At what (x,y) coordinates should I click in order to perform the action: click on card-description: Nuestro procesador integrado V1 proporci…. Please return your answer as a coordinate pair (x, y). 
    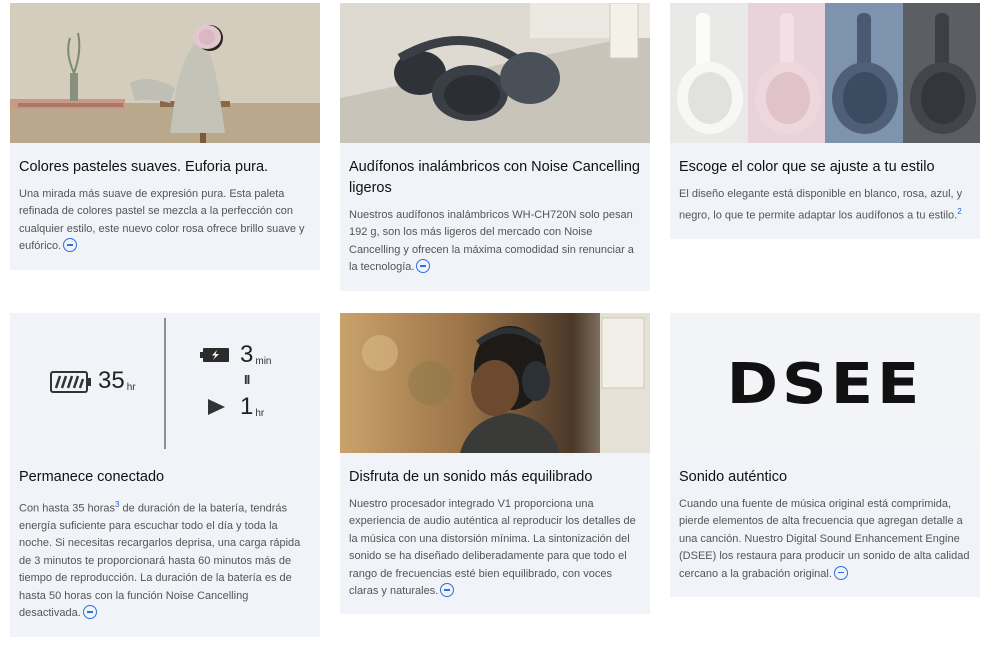
    Looking at the image, I should click on (492, 548).